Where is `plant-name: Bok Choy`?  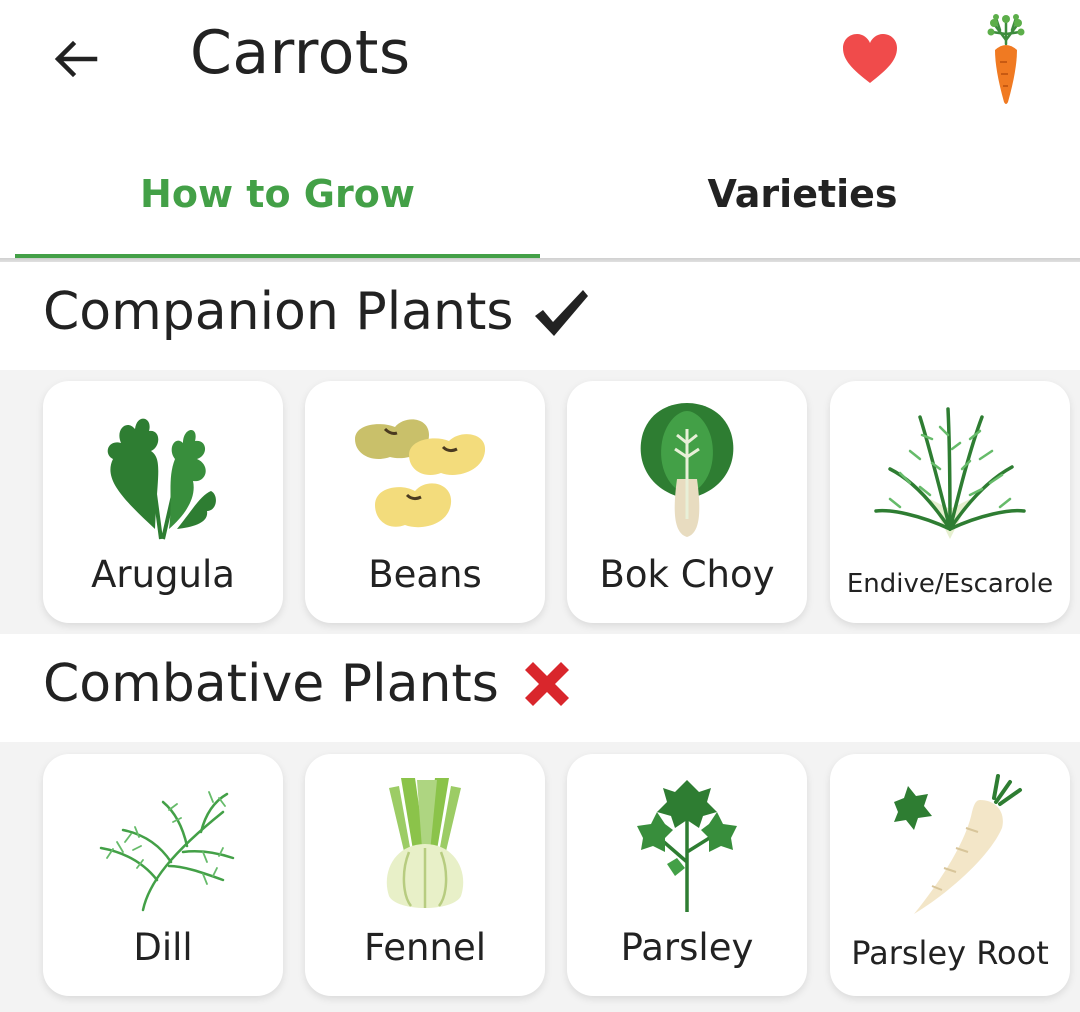
plant-name: Bok Choy is located at coordinates (687, 574).